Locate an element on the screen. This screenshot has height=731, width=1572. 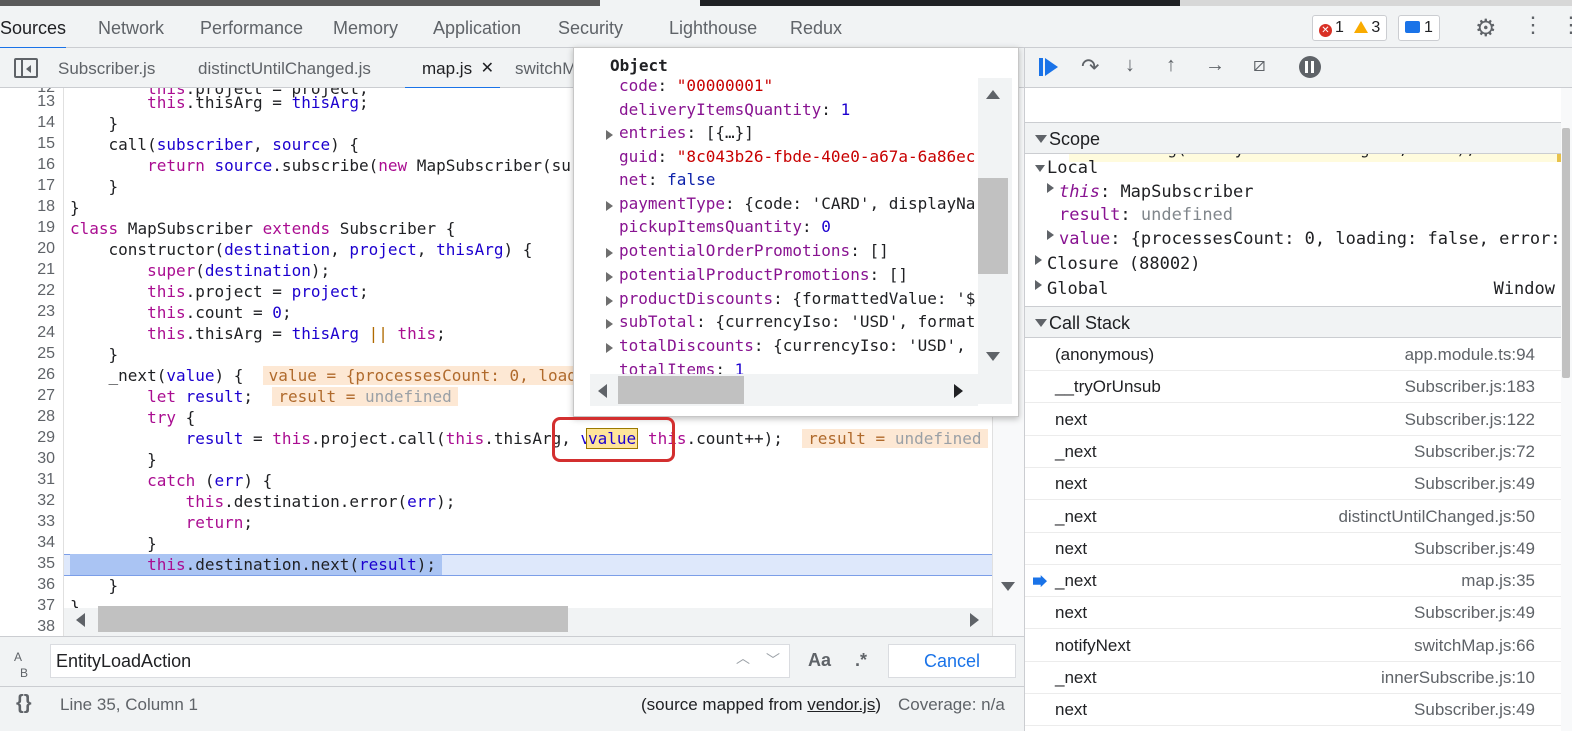
line-number: 14 is located at coordinates (30, 123).